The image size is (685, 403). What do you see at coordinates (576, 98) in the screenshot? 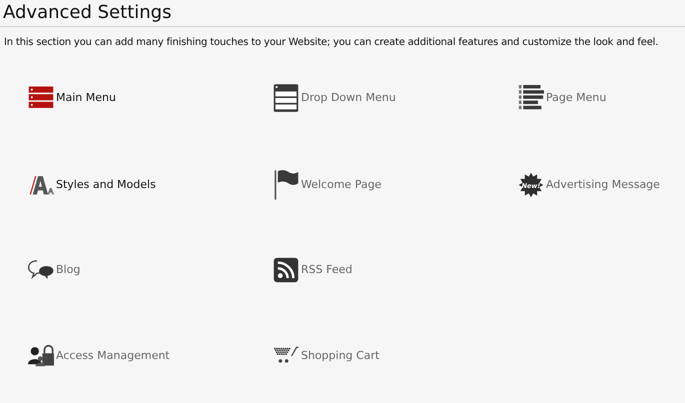
I see `settings-link: Page Menu` at bounding box center [576, 98].